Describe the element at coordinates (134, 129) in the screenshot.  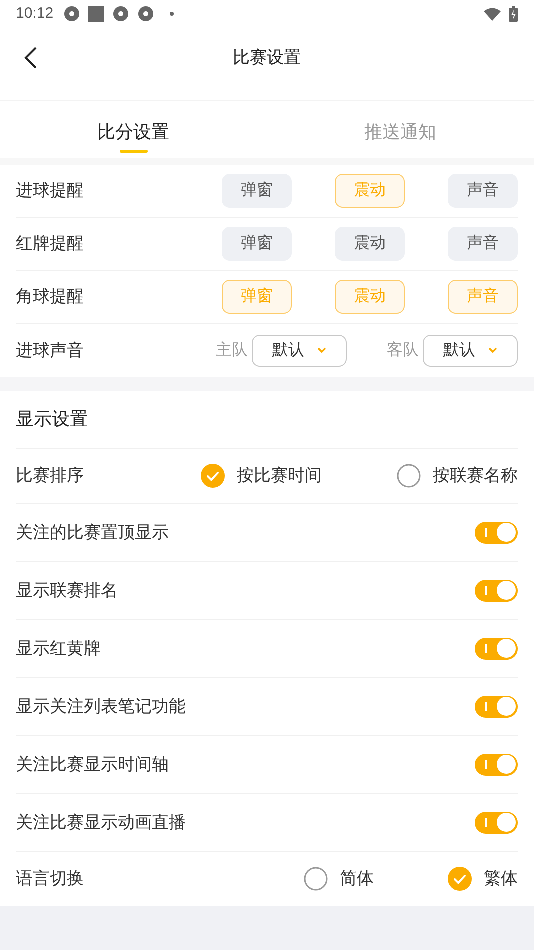
I see `tab: 比分设置` at that location.